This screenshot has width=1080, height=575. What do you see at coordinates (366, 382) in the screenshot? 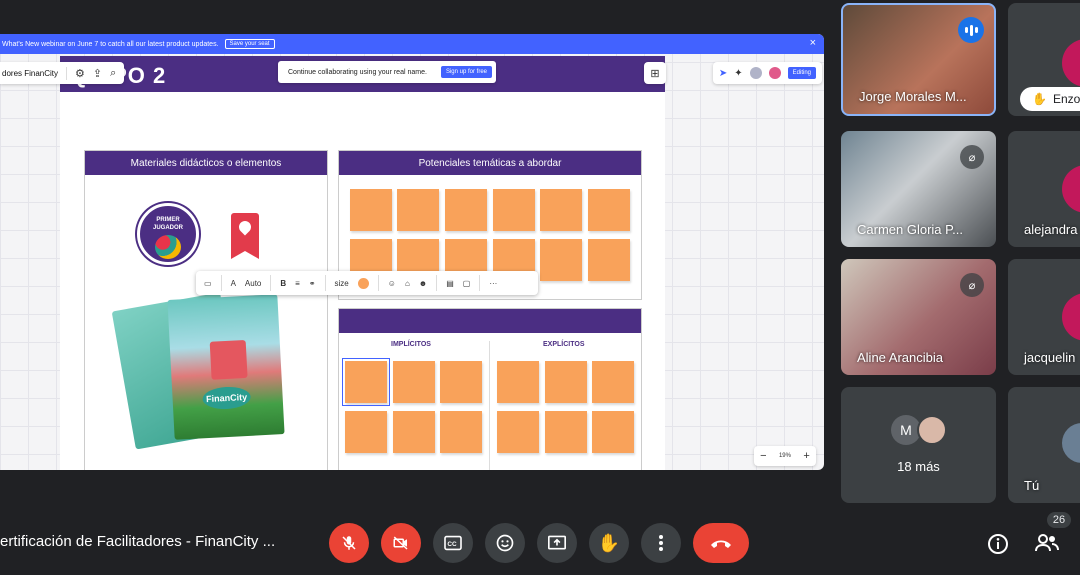
I see `sticky-note-selected` at bounding box center [366, 382].